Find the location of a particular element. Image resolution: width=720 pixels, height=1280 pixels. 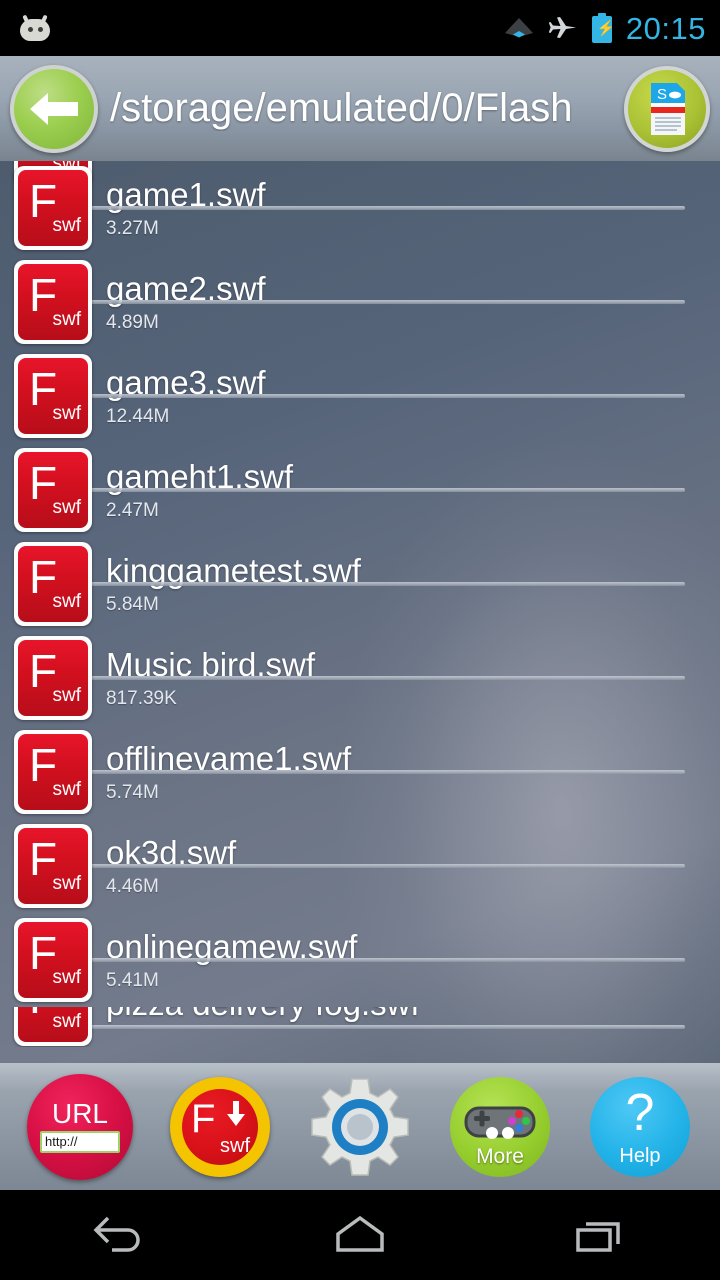

swf-download-button: F swf is located at coordinates (220, 1127).